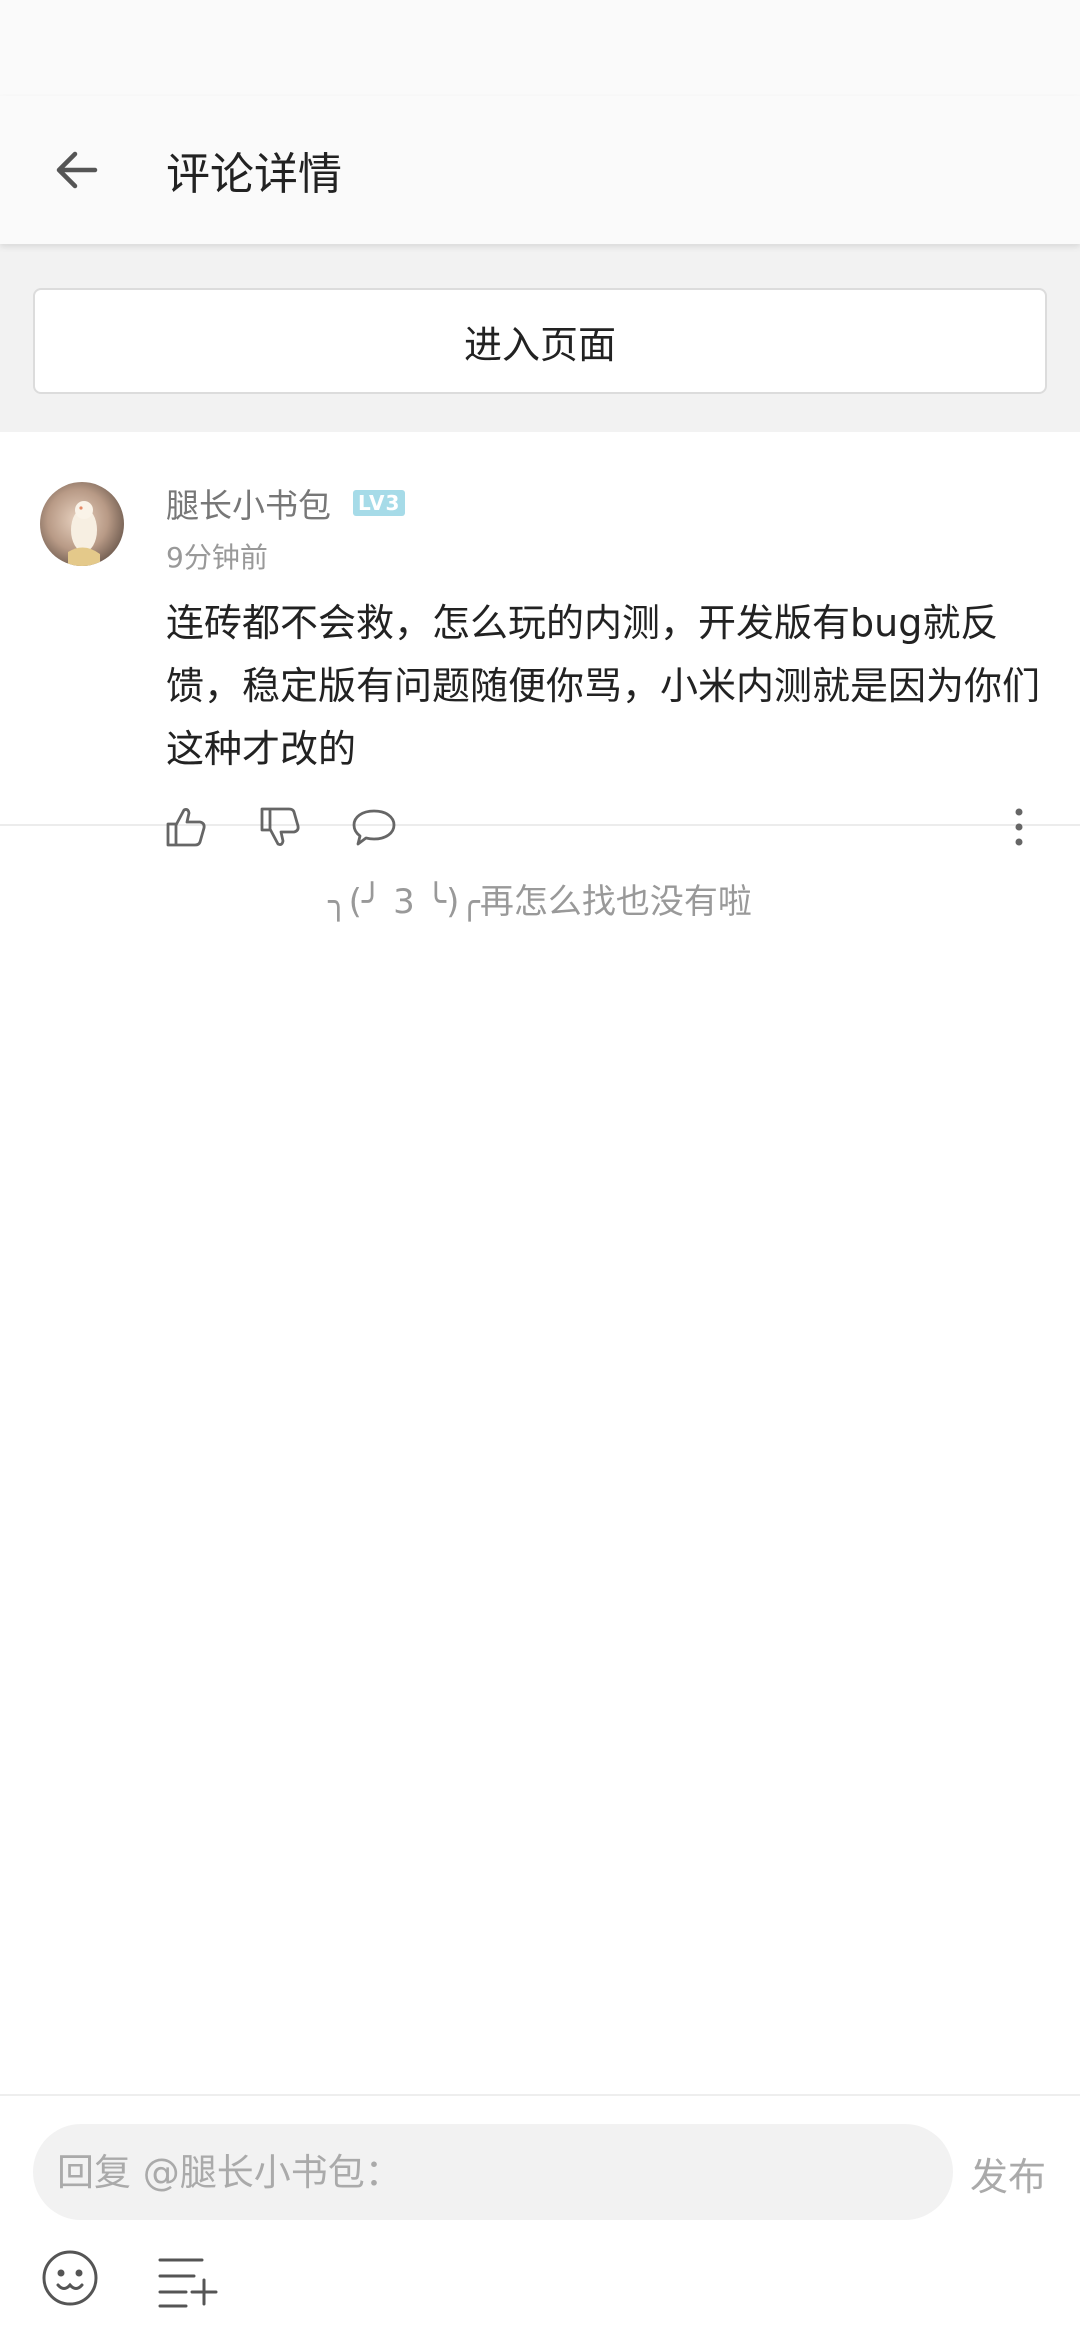 The image size is (1080, 2340). Describe the element at coordinates (1008, 2173) in the screenshot. I see `publish-button: 发布` at that location.